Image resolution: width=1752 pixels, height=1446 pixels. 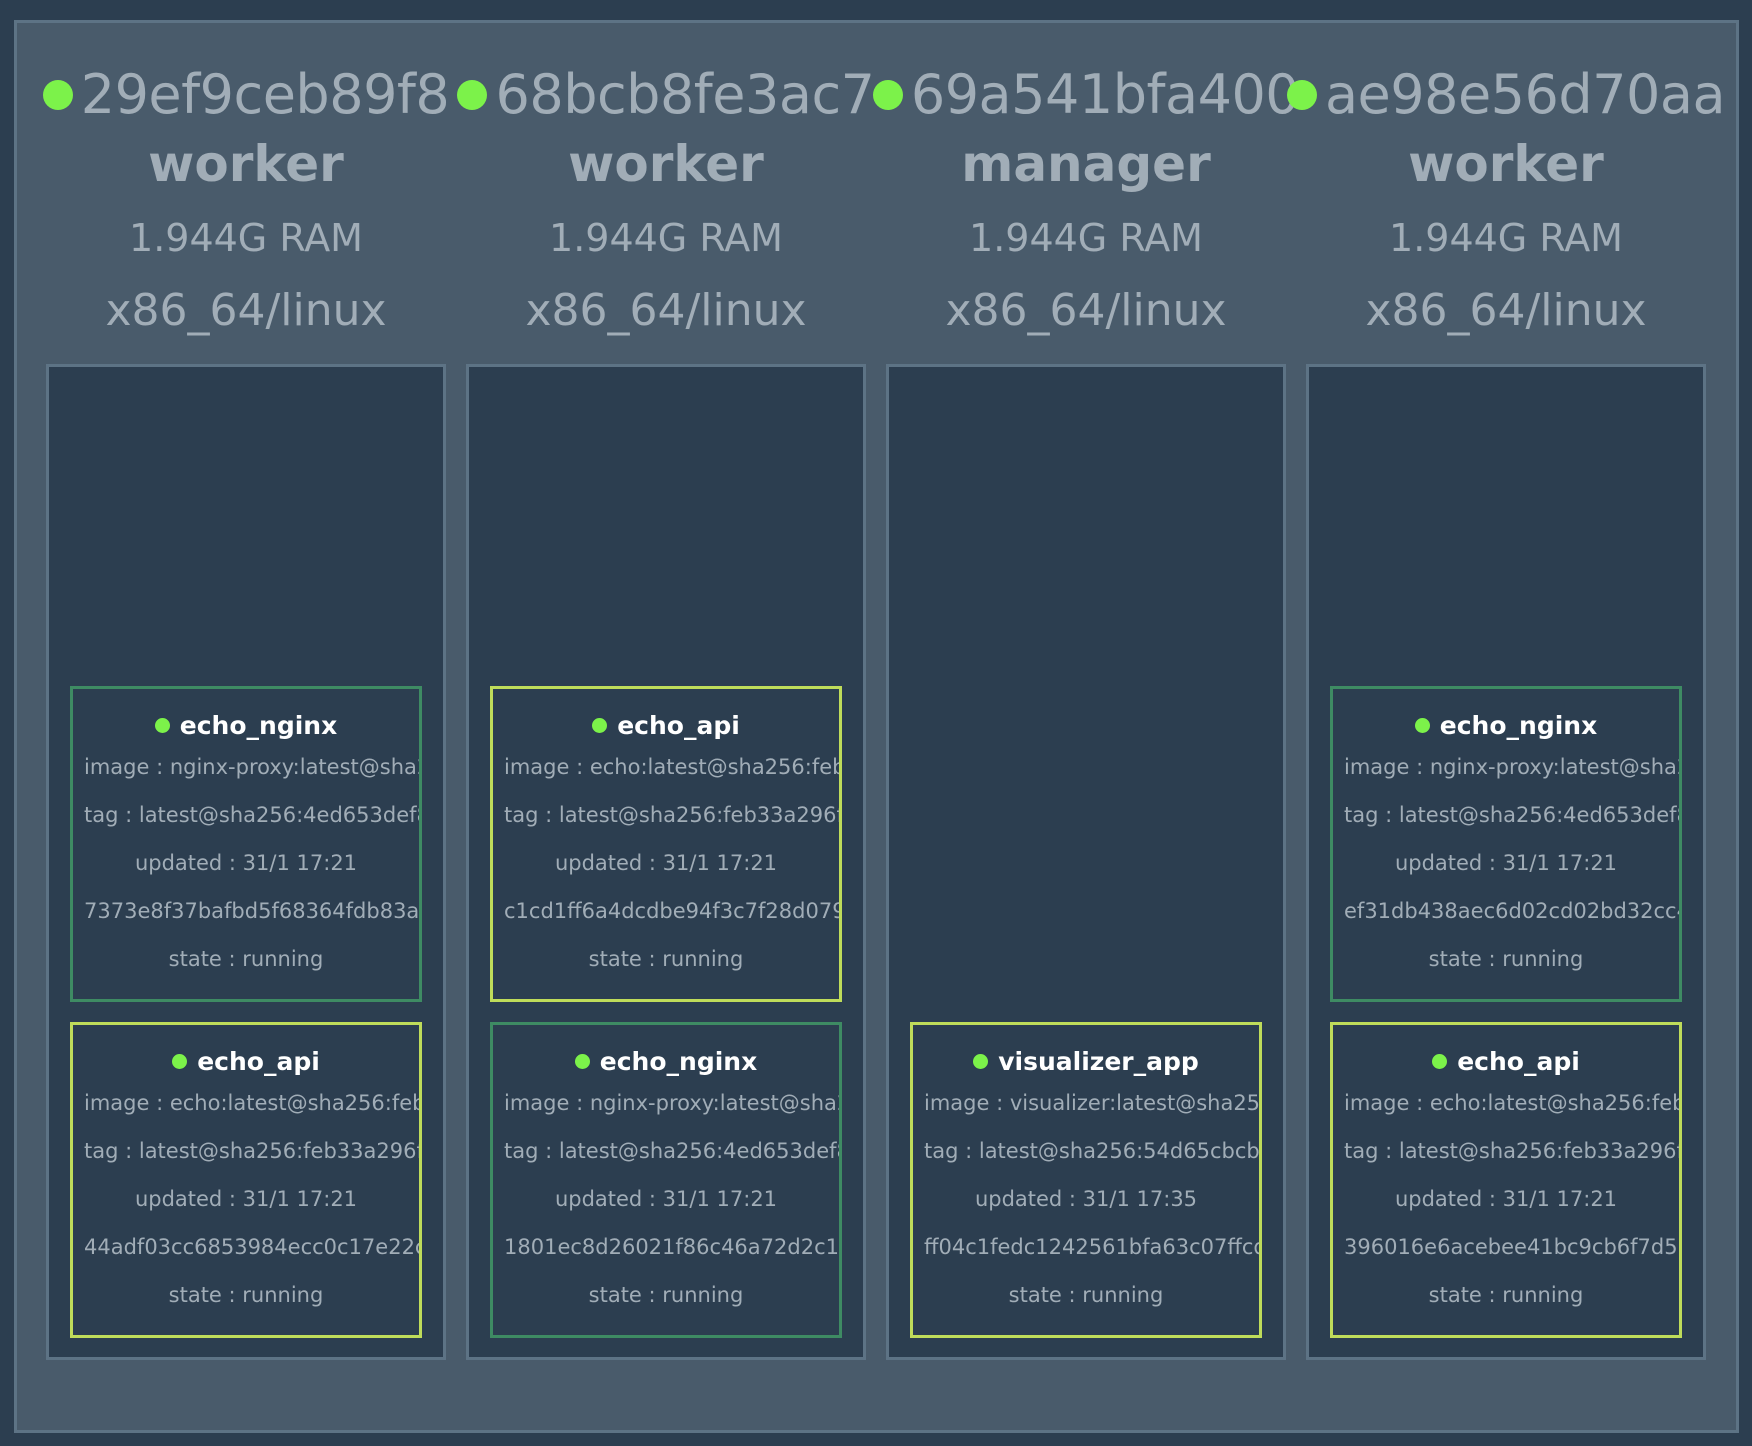 I want to click on task-container-id: ef31db438aec6d02cd02bd32cc41652, so click(x=1511, y=911).